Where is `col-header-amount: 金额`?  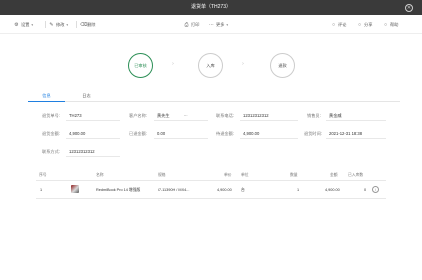
col-header-amount: 金额 is located at coordinates (334, 175).